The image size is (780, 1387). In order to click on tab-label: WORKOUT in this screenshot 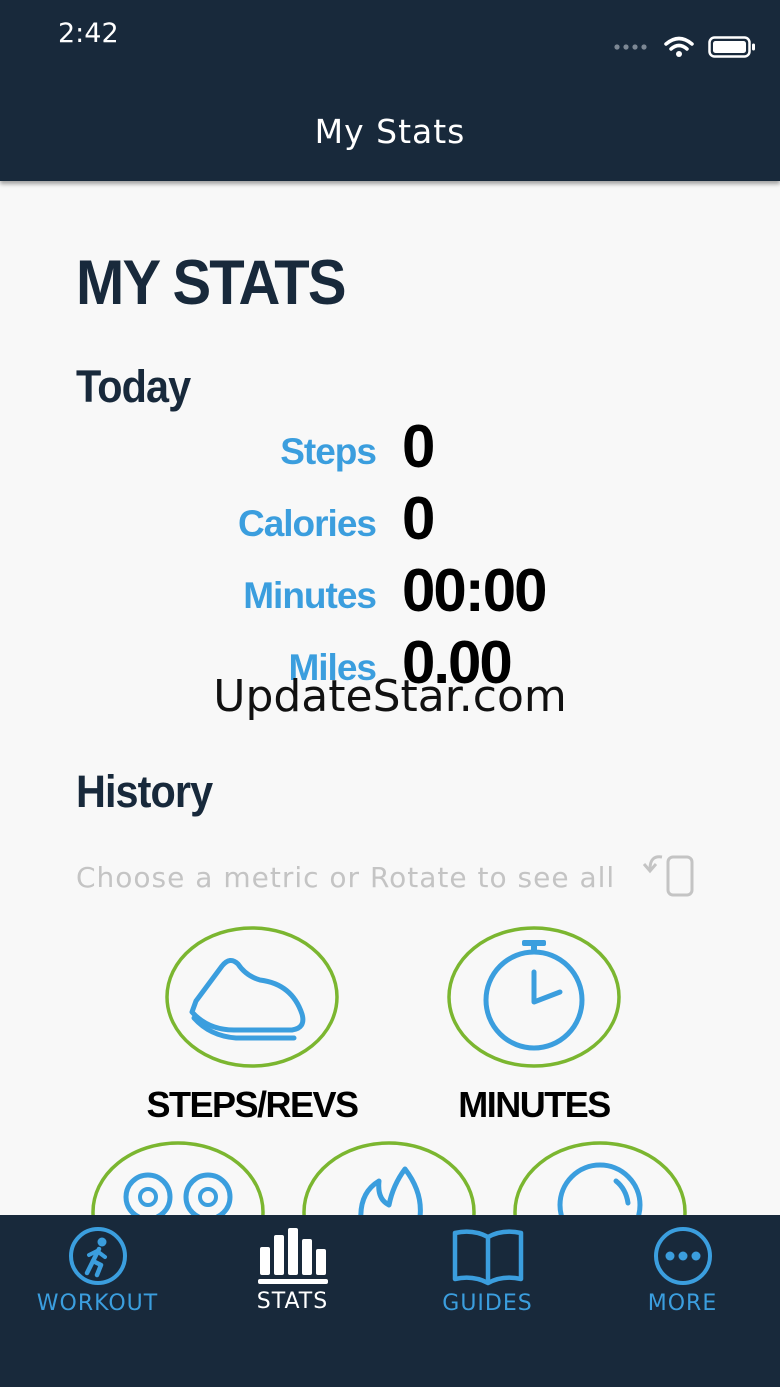, I will do `click(97, 1303)`.